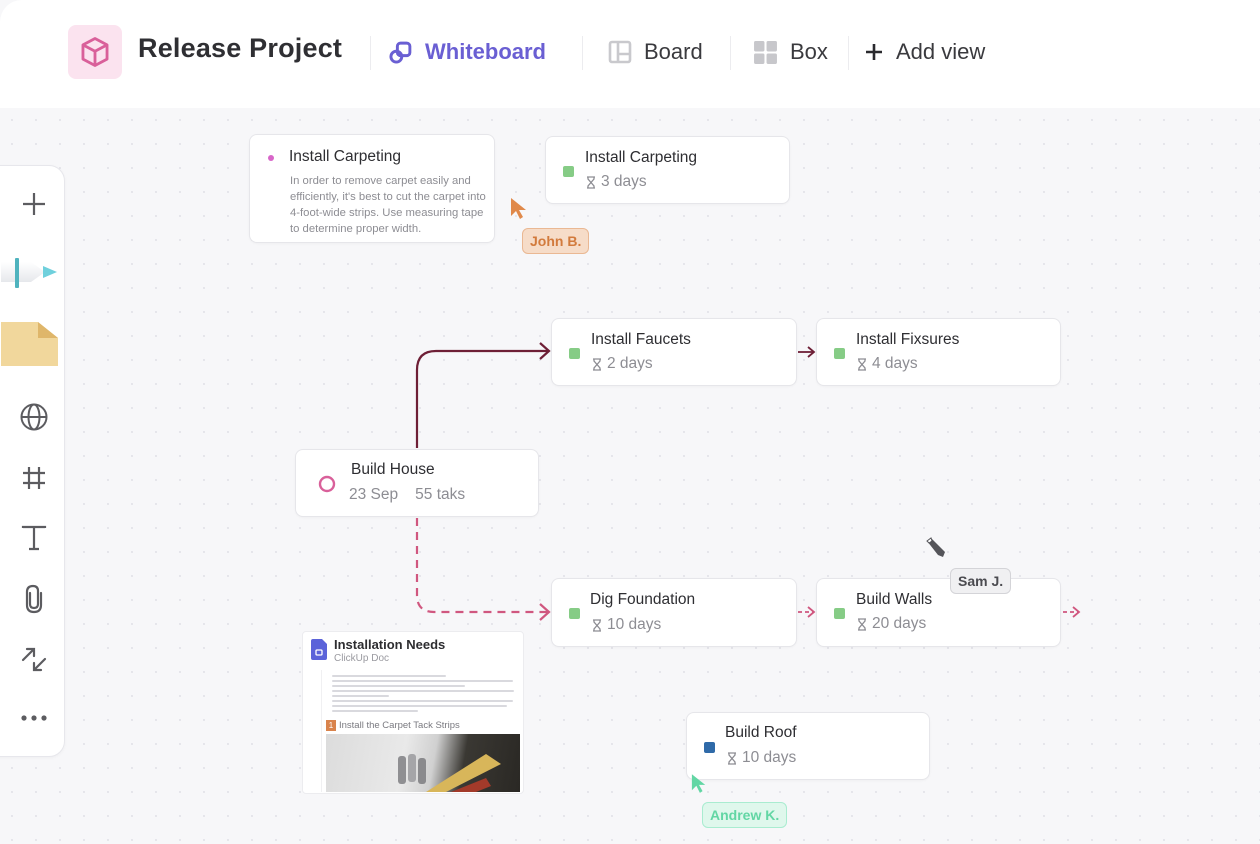  What do you see at coordinates (423, 763) in the screenshot?
I see `doc-image` at bounding box center [423, 763].